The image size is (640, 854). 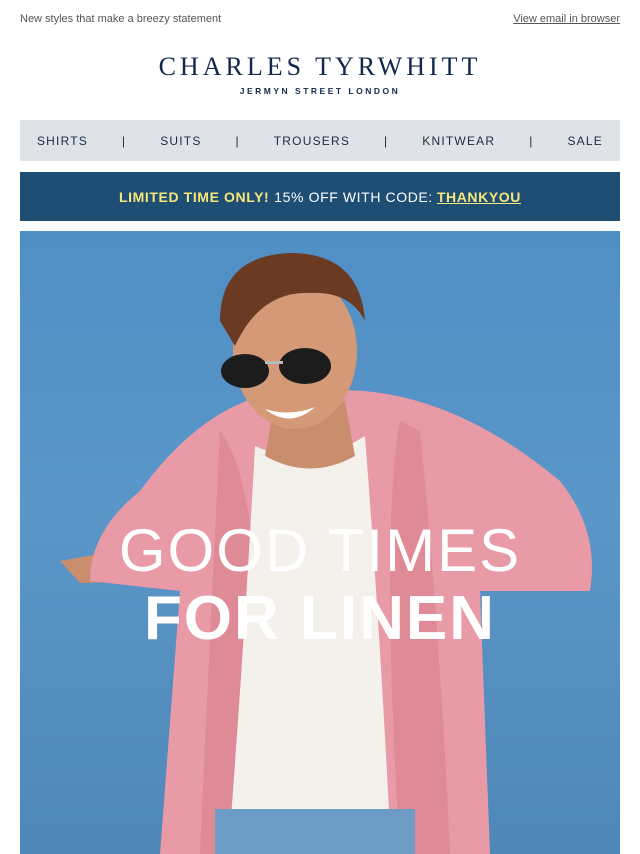 What do you see at coordinates (320, 66) in the screenshot?
I see `logo-brand-name: CHARLES TYRWHITT` at bounding box center [320, 66].